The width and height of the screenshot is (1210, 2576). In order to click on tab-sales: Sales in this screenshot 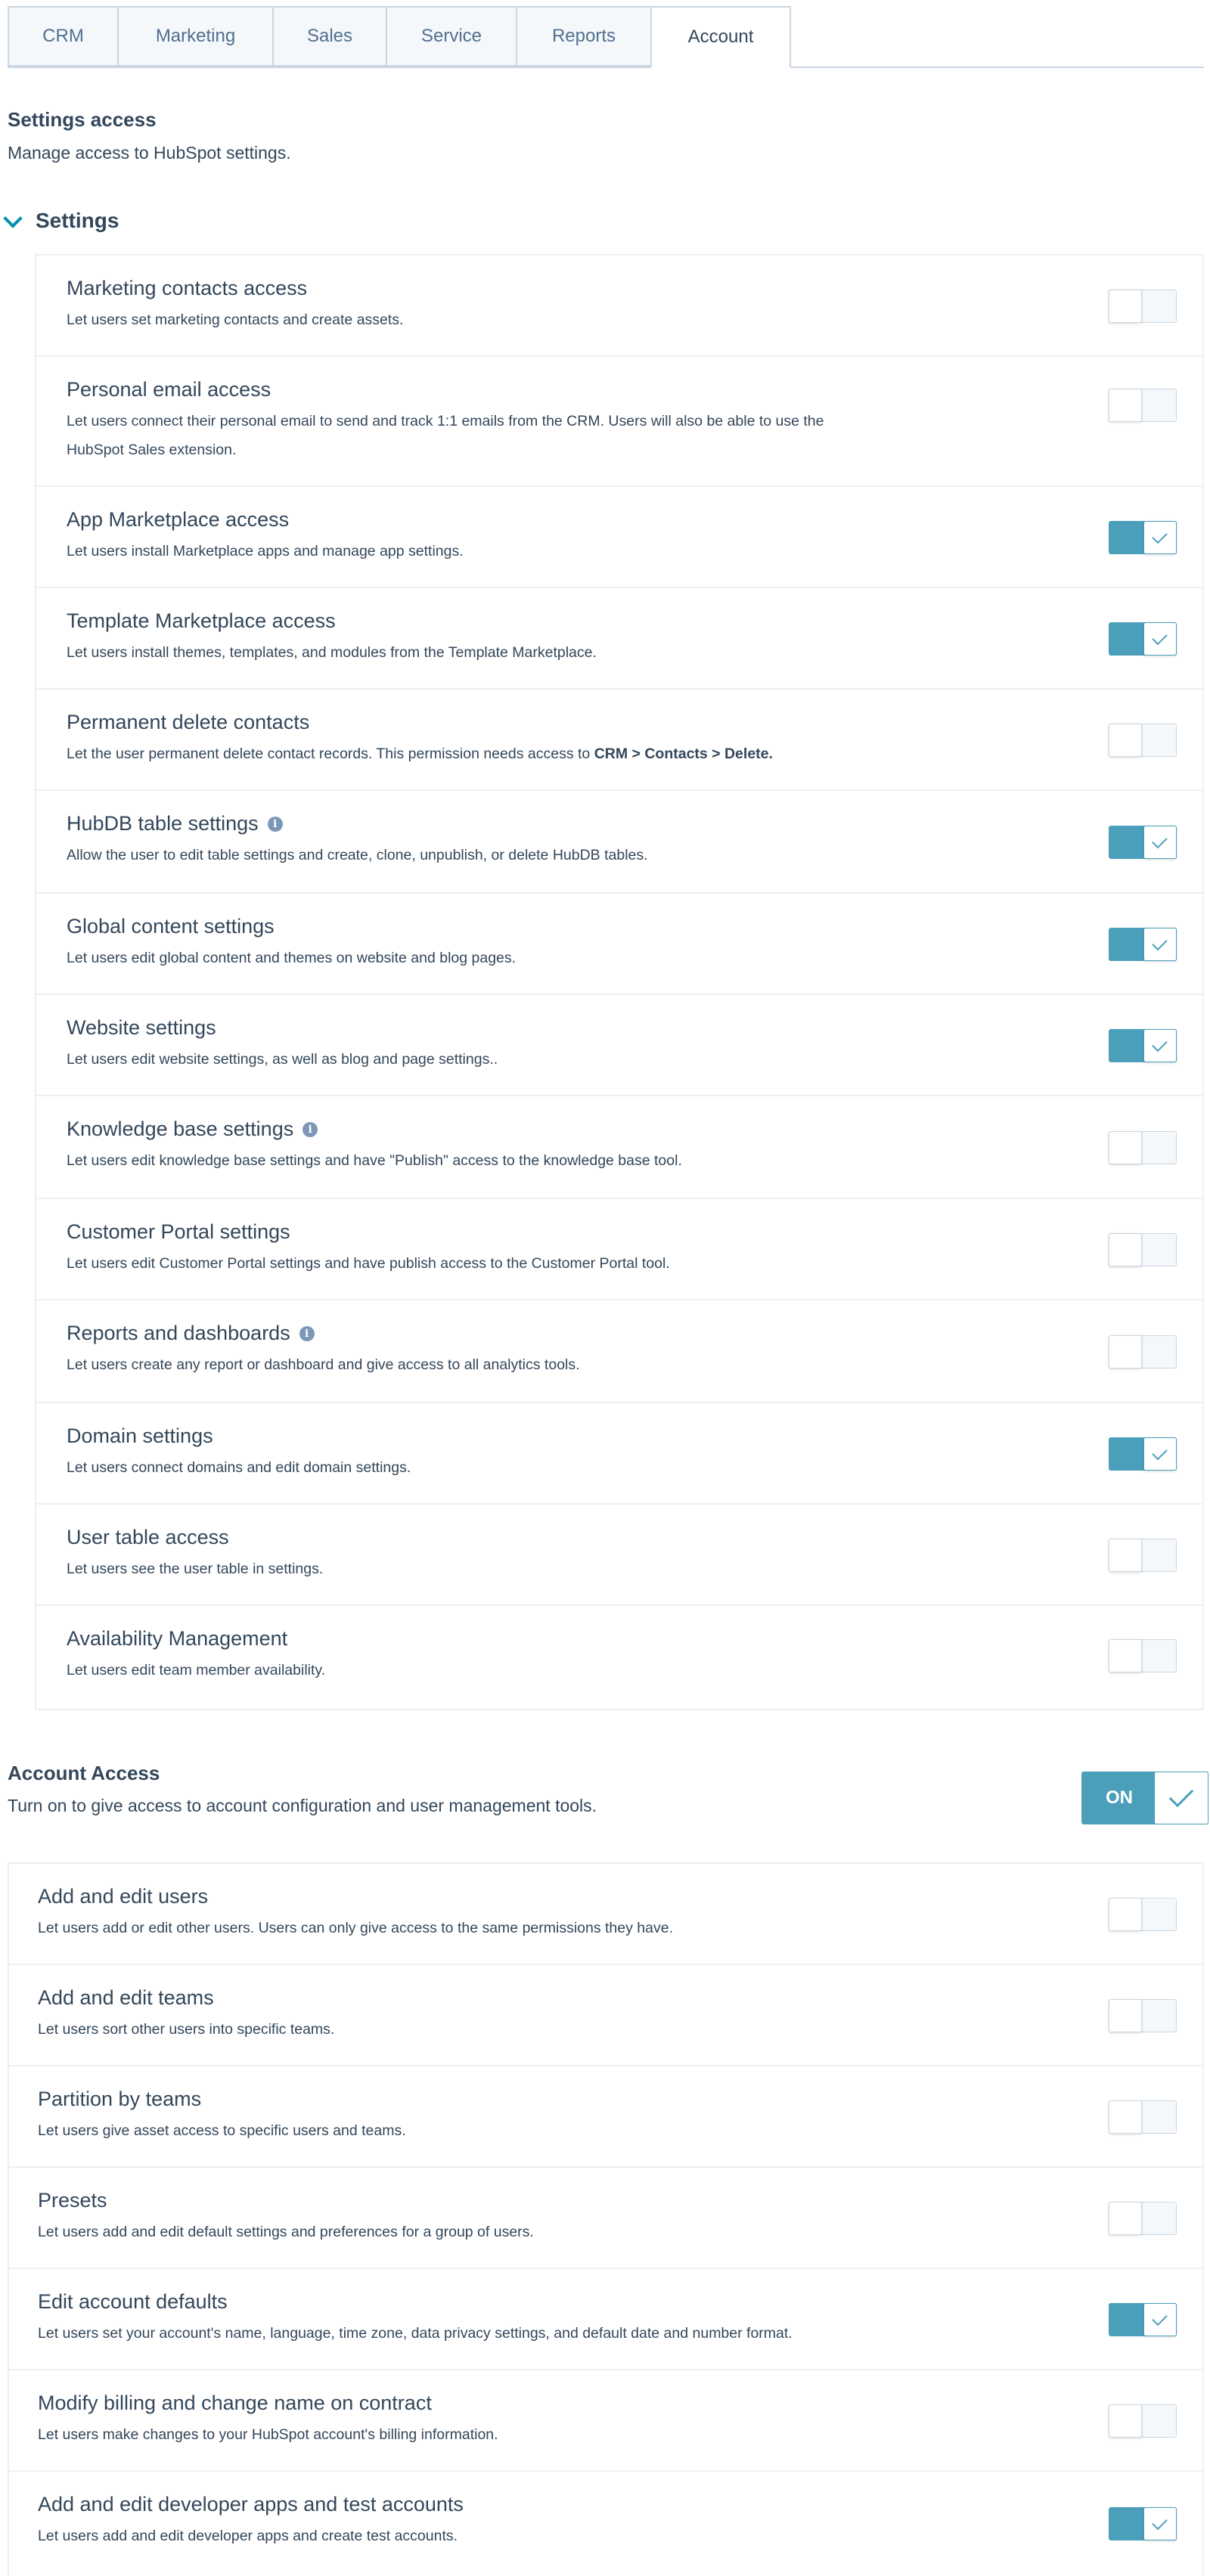, I will do `click(329, 36)`.